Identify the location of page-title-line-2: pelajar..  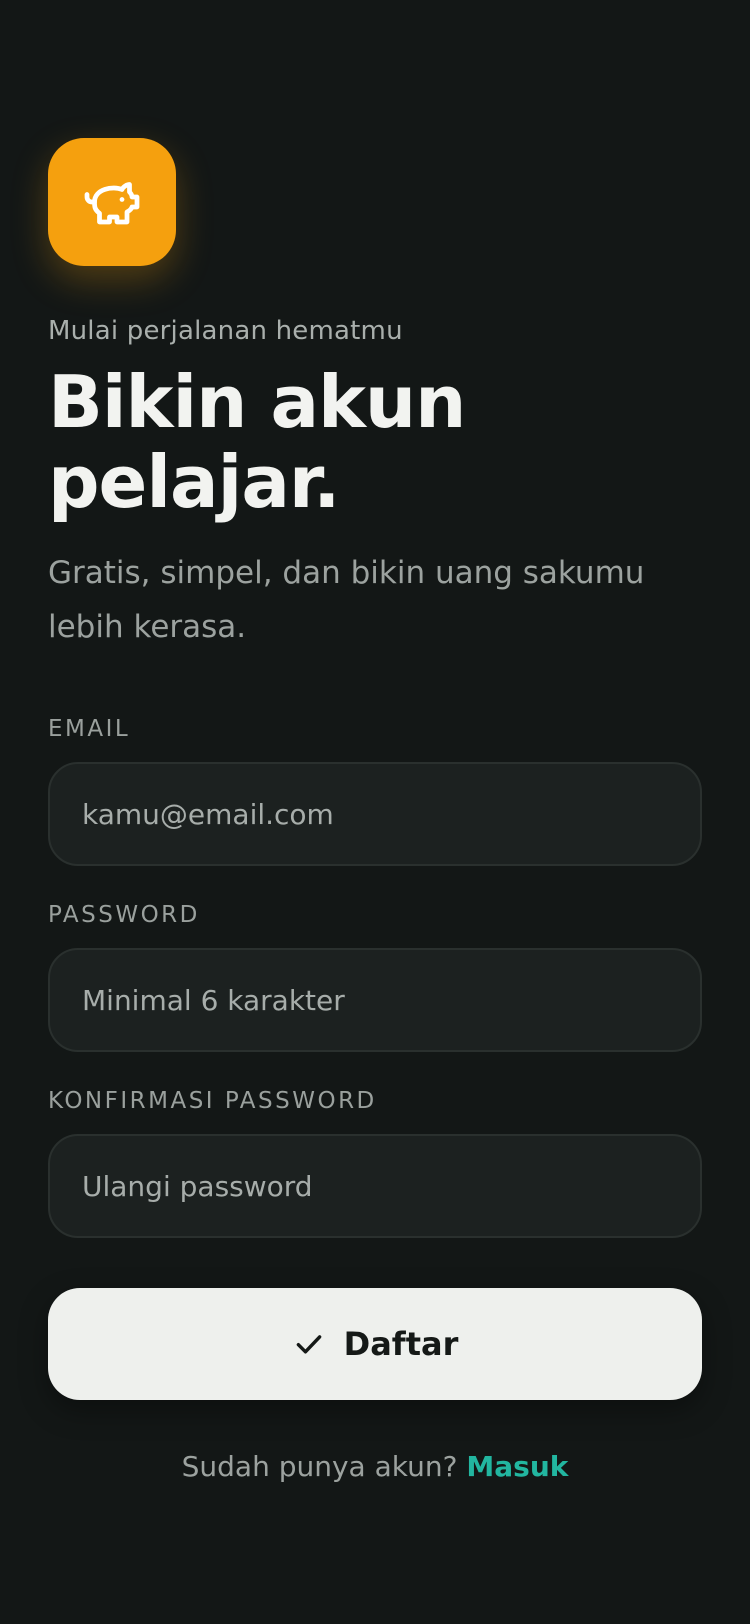
(194, 482).